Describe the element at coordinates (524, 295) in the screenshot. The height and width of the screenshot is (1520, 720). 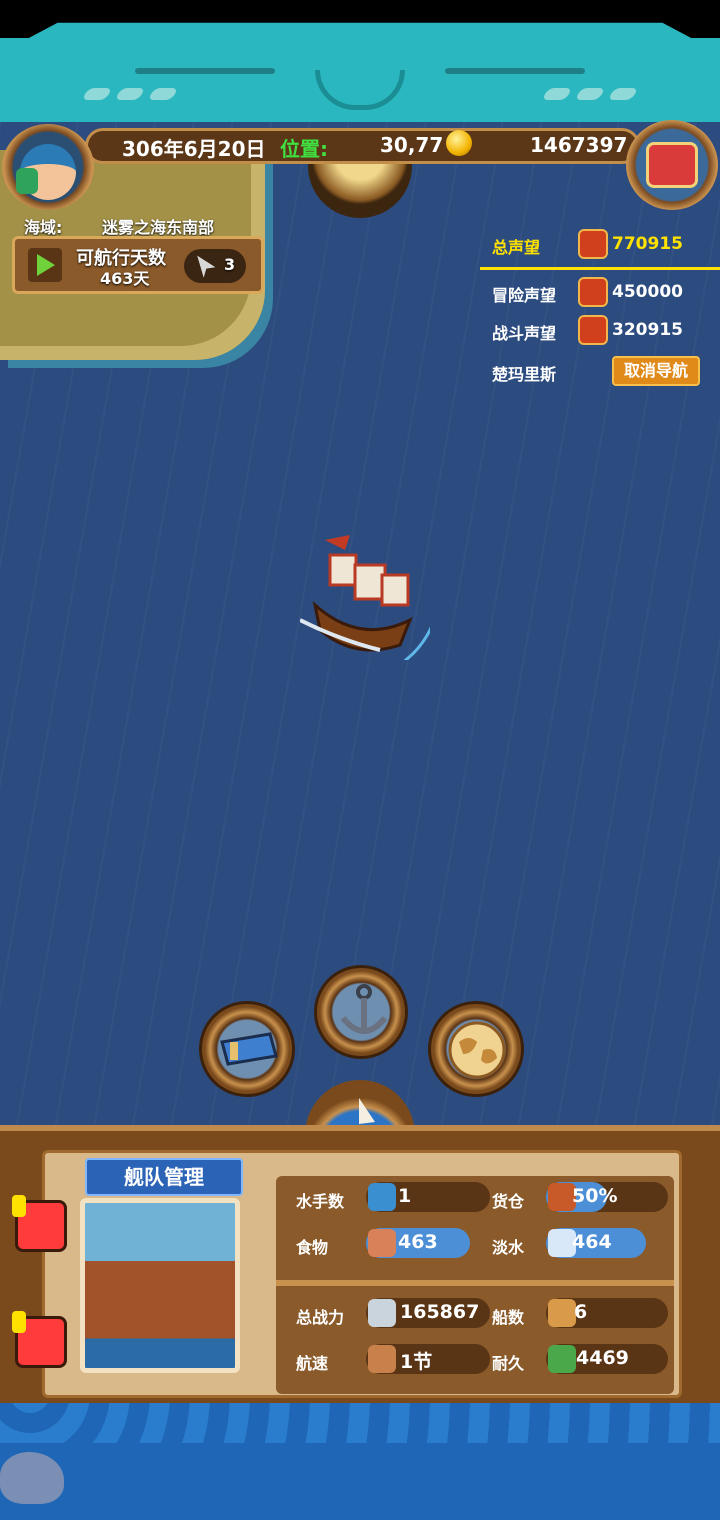
I see `adventure-reputation-label: 冒险声望` at that location.